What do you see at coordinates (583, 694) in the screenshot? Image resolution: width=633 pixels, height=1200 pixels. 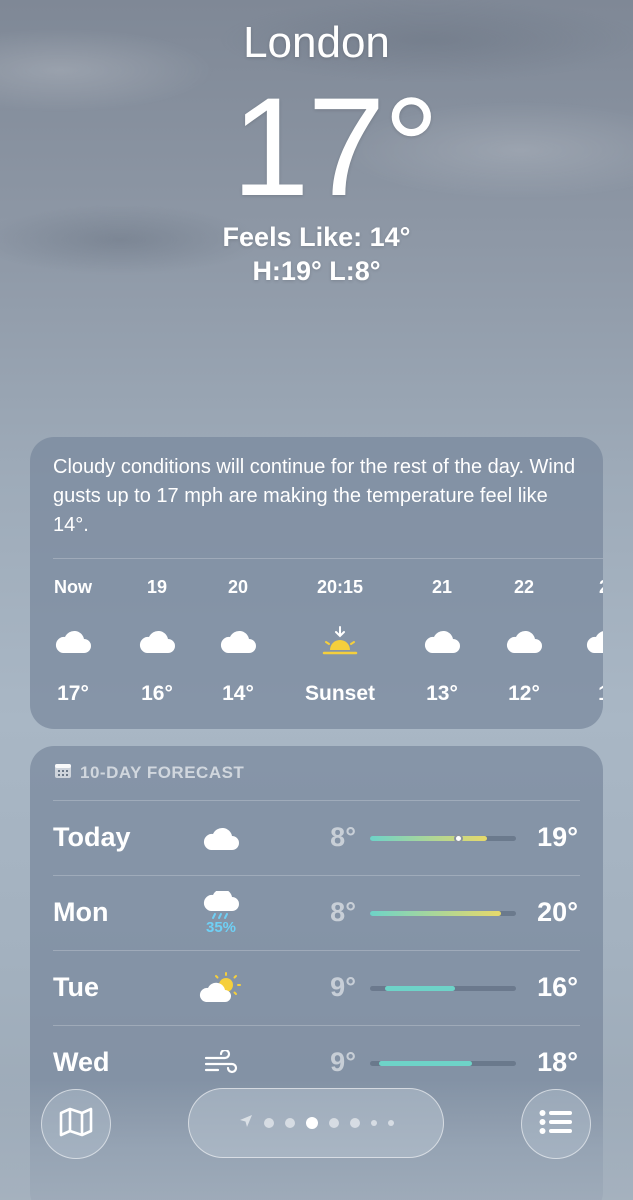 I see `hour-temp: 1` at bounding box center [583, 694].